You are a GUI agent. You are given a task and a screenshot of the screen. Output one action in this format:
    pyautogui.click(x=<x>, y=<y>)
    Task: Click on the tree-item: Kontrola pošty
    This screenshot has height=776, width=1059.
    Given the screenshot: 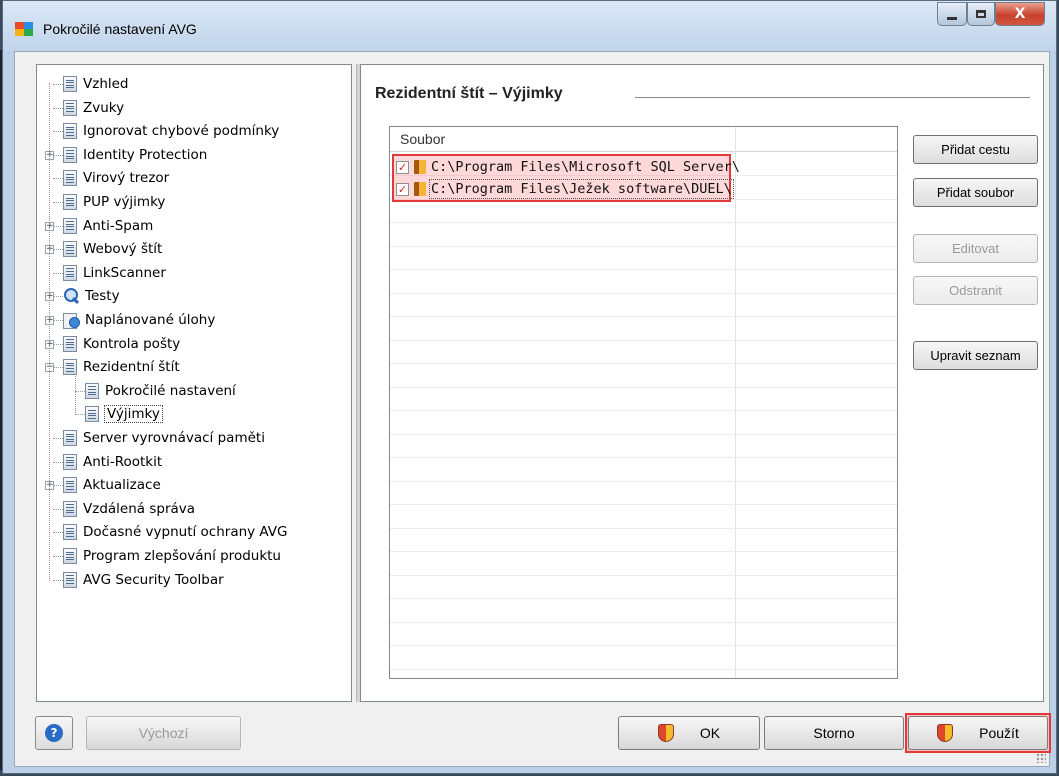 What is the action you would take?
    pyautogui.click(x=121, y=344)
    